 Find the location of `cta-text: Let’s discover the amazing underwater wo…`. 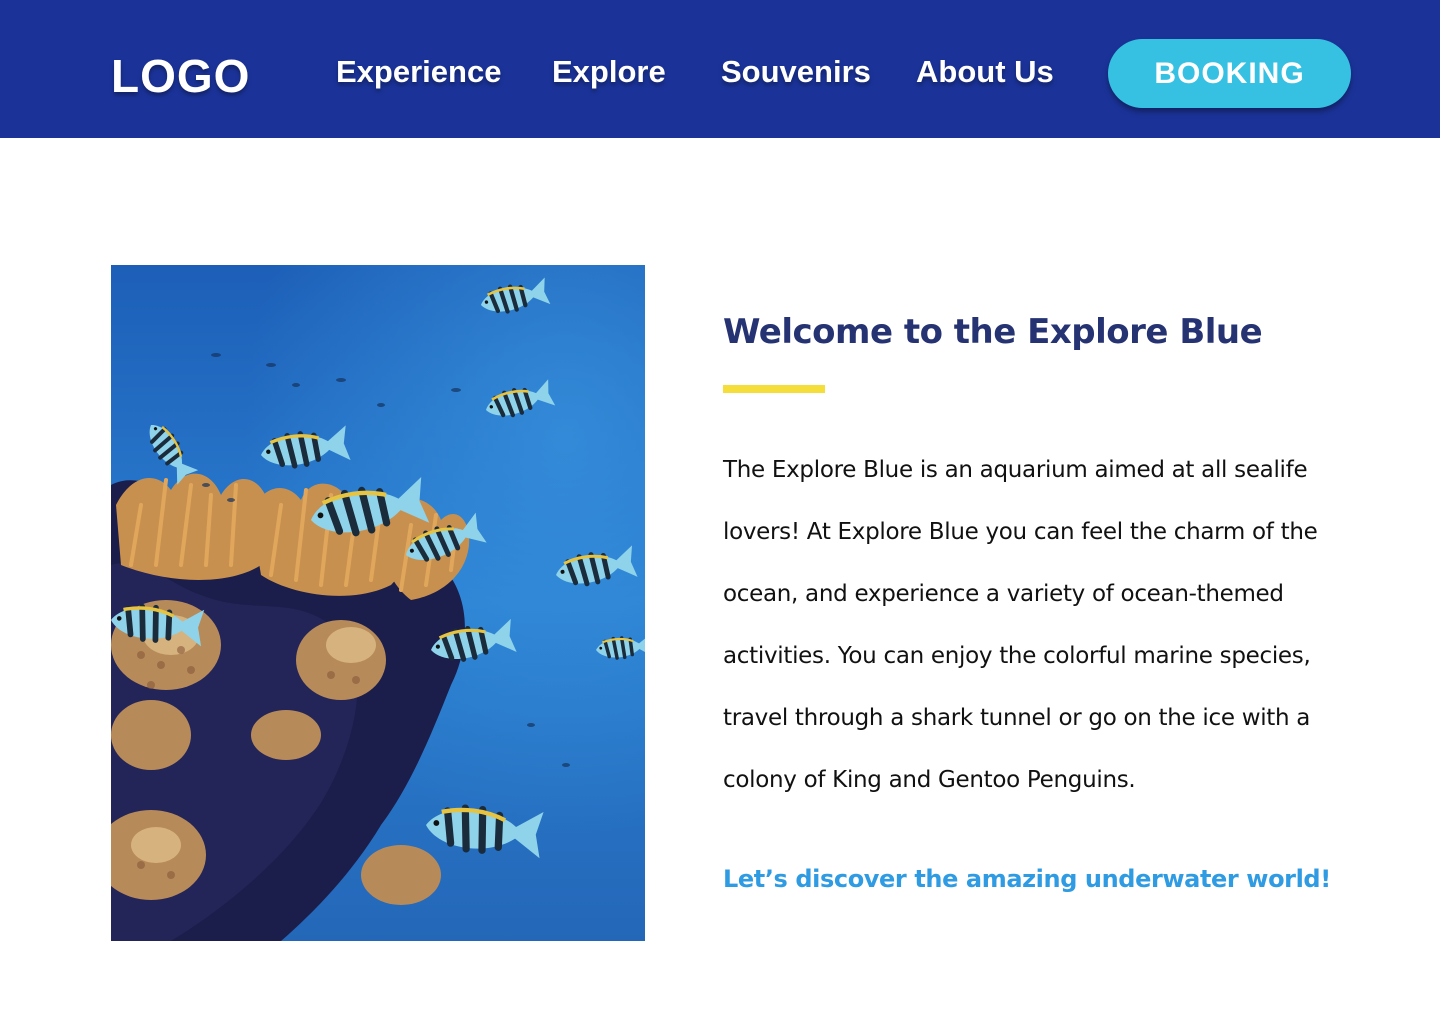

cta-text: Let’s discover the amazing underwater wo… is located at coordinates (1027, 879).